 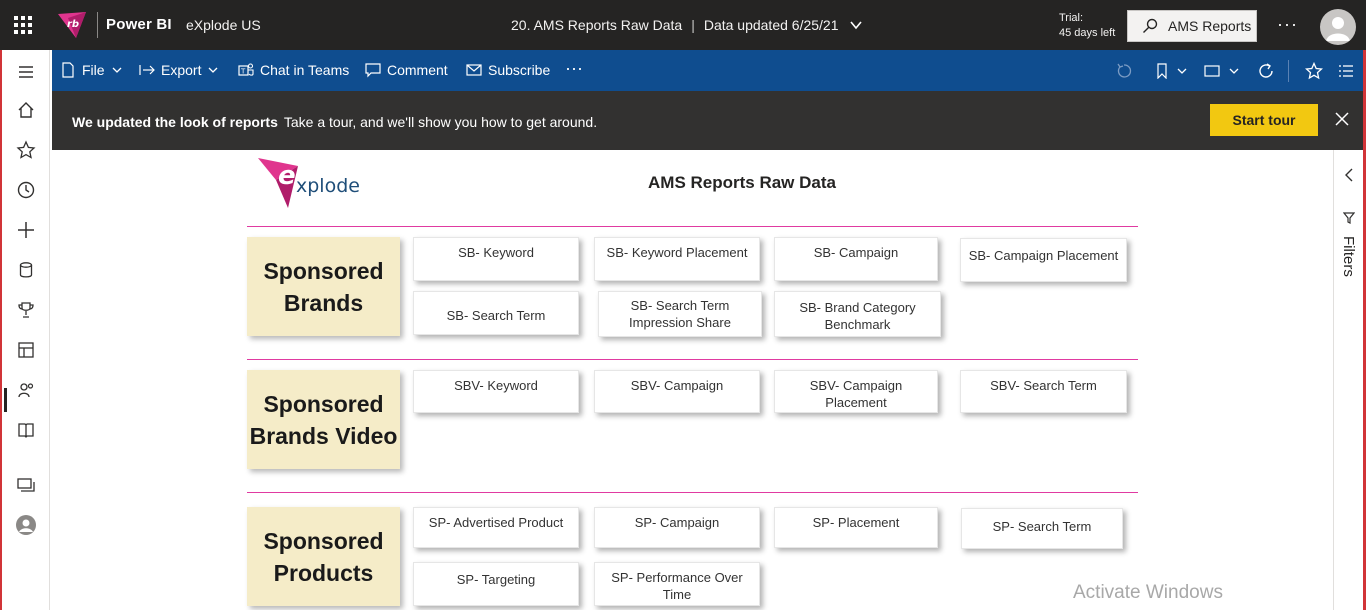 I want to click on search-input: AMS Reports, so click(x=1192, y=26).